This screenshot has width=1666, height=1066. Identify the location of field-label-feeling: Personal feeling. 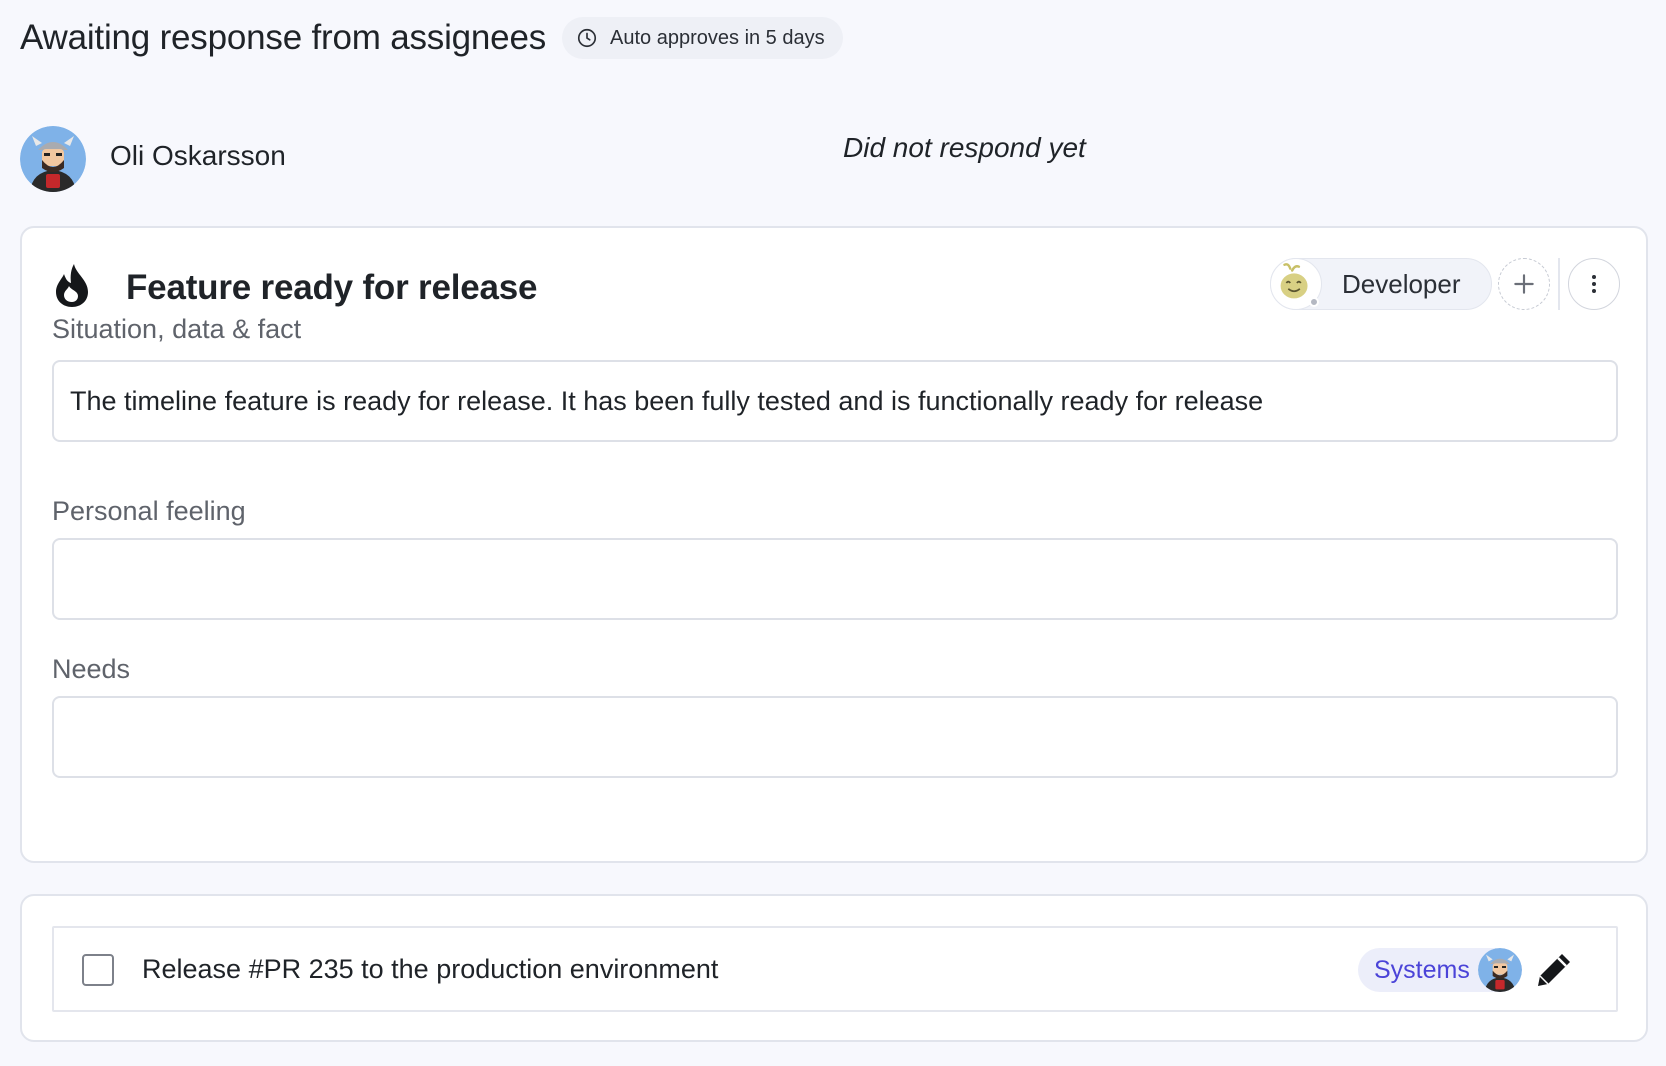
(149, 511).